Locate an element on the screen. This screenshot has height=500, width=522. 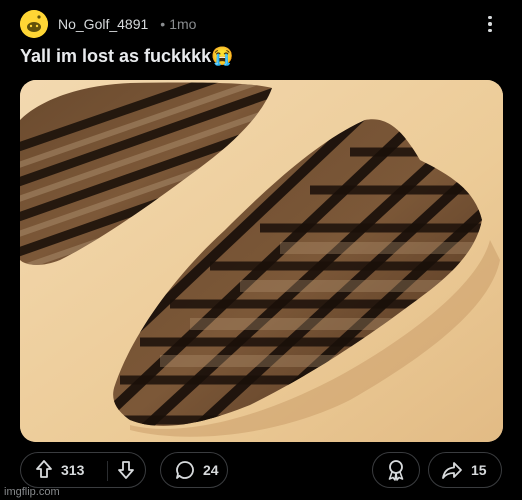
arrow-down-icon is located at coordinates (126, 470).